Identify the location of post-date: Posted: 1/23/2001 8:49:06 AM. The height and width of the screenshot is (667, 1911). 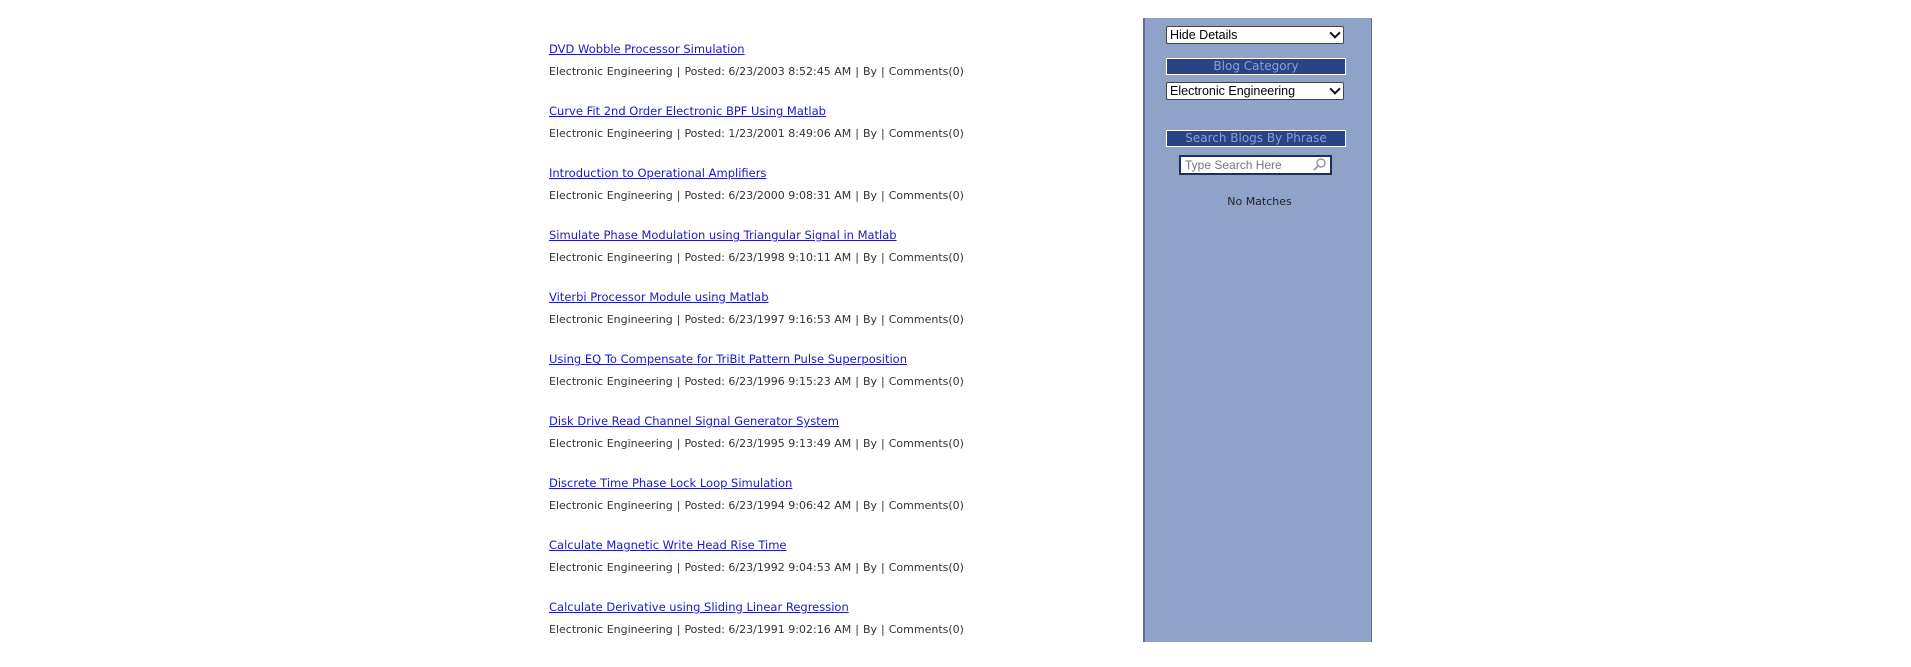
(768, 133).